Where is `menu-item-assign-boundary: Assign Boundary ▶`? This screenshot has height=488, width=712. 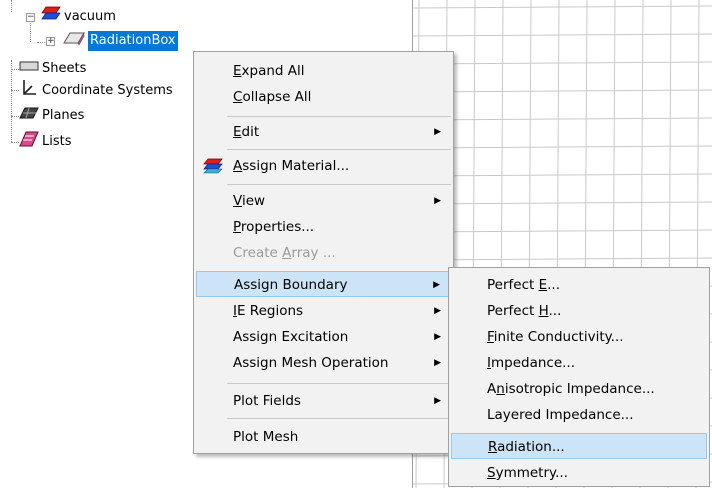
menu-item-assign-boundary: Assign Boundary ▶ is located at coordinates (323, 284).